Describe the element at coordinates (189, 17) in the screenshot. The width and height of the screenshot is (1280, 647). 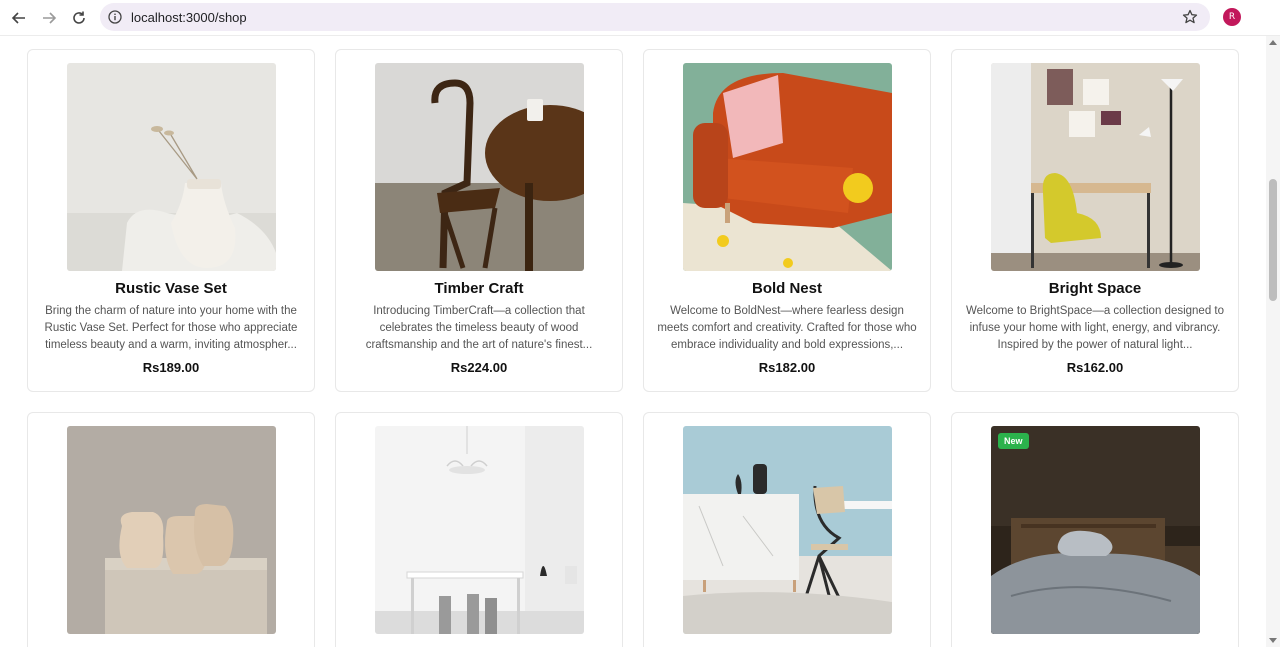
I see `url-text: localhost:3000/shop` at that location.